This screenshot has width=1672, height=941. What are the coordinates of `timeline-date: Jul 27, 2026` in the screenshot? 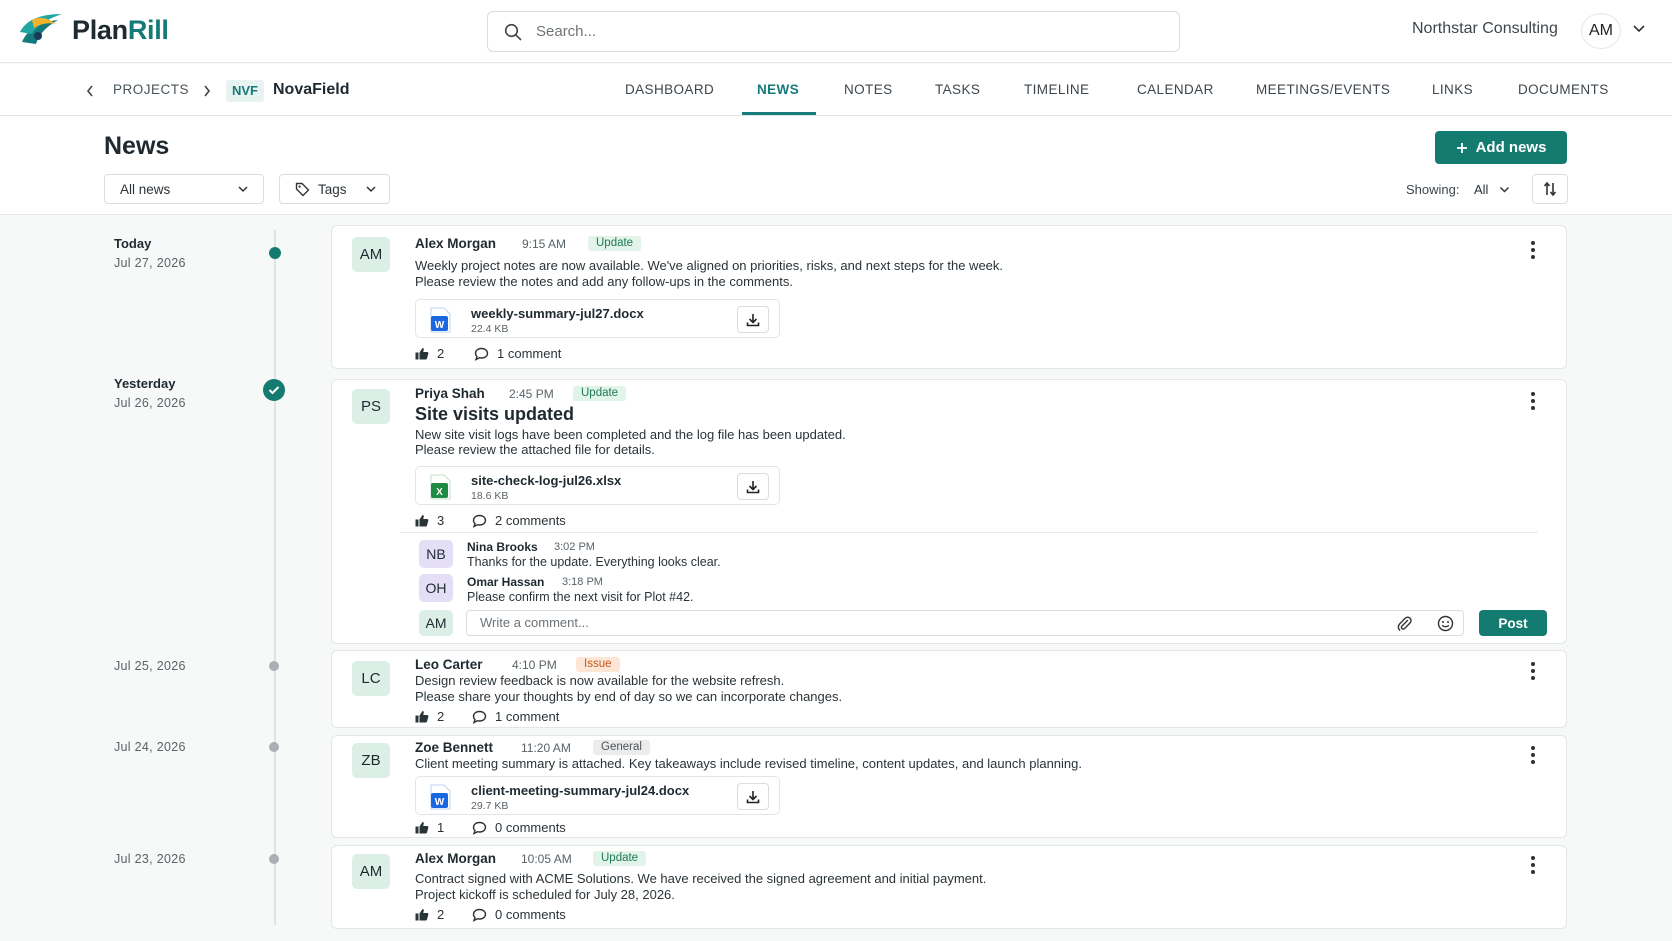 It's located at (150, 263).